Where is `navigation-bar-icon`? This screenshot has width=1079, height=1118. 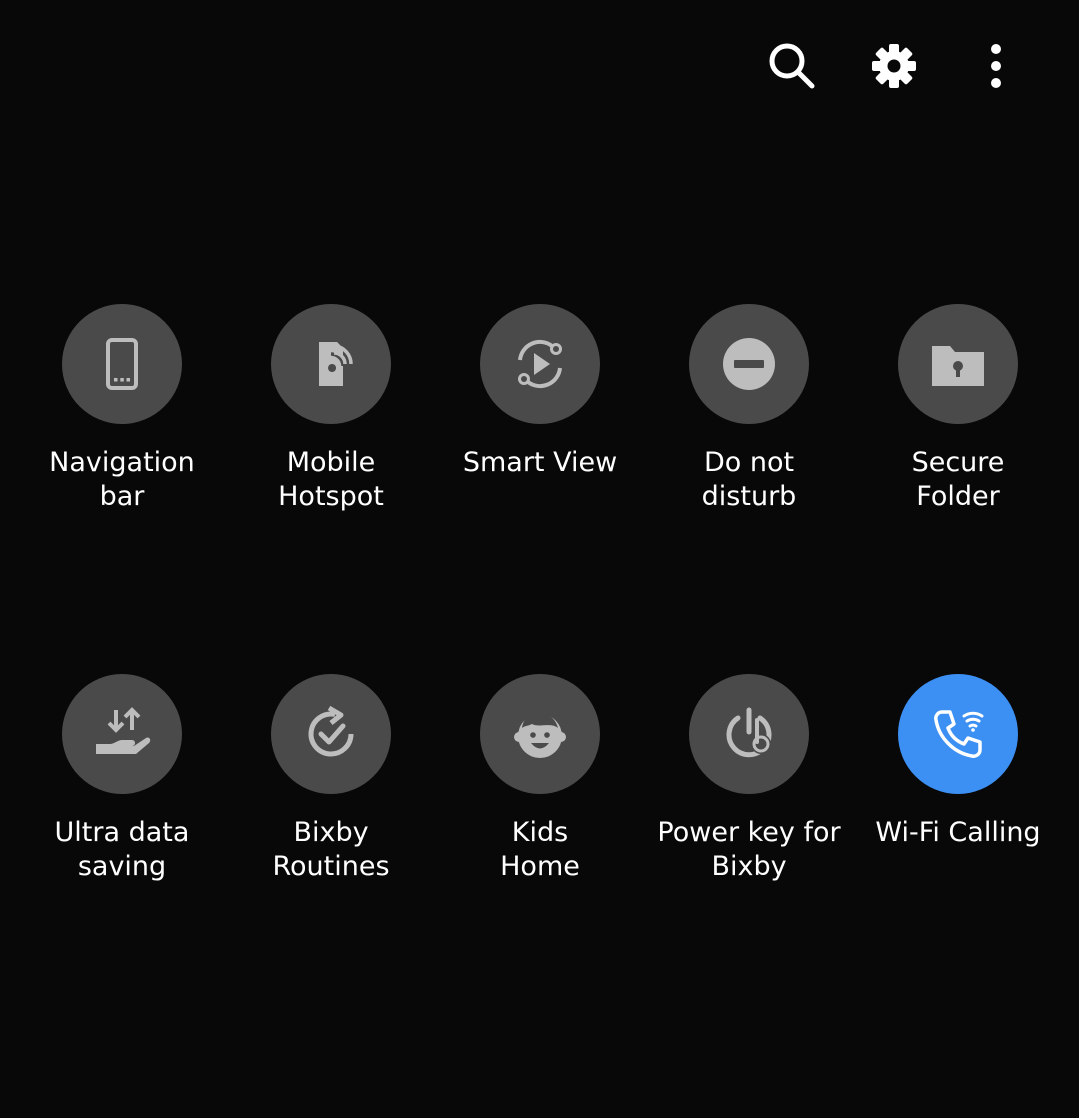
navigation-bar-icon is located at coordinates (122, 364).